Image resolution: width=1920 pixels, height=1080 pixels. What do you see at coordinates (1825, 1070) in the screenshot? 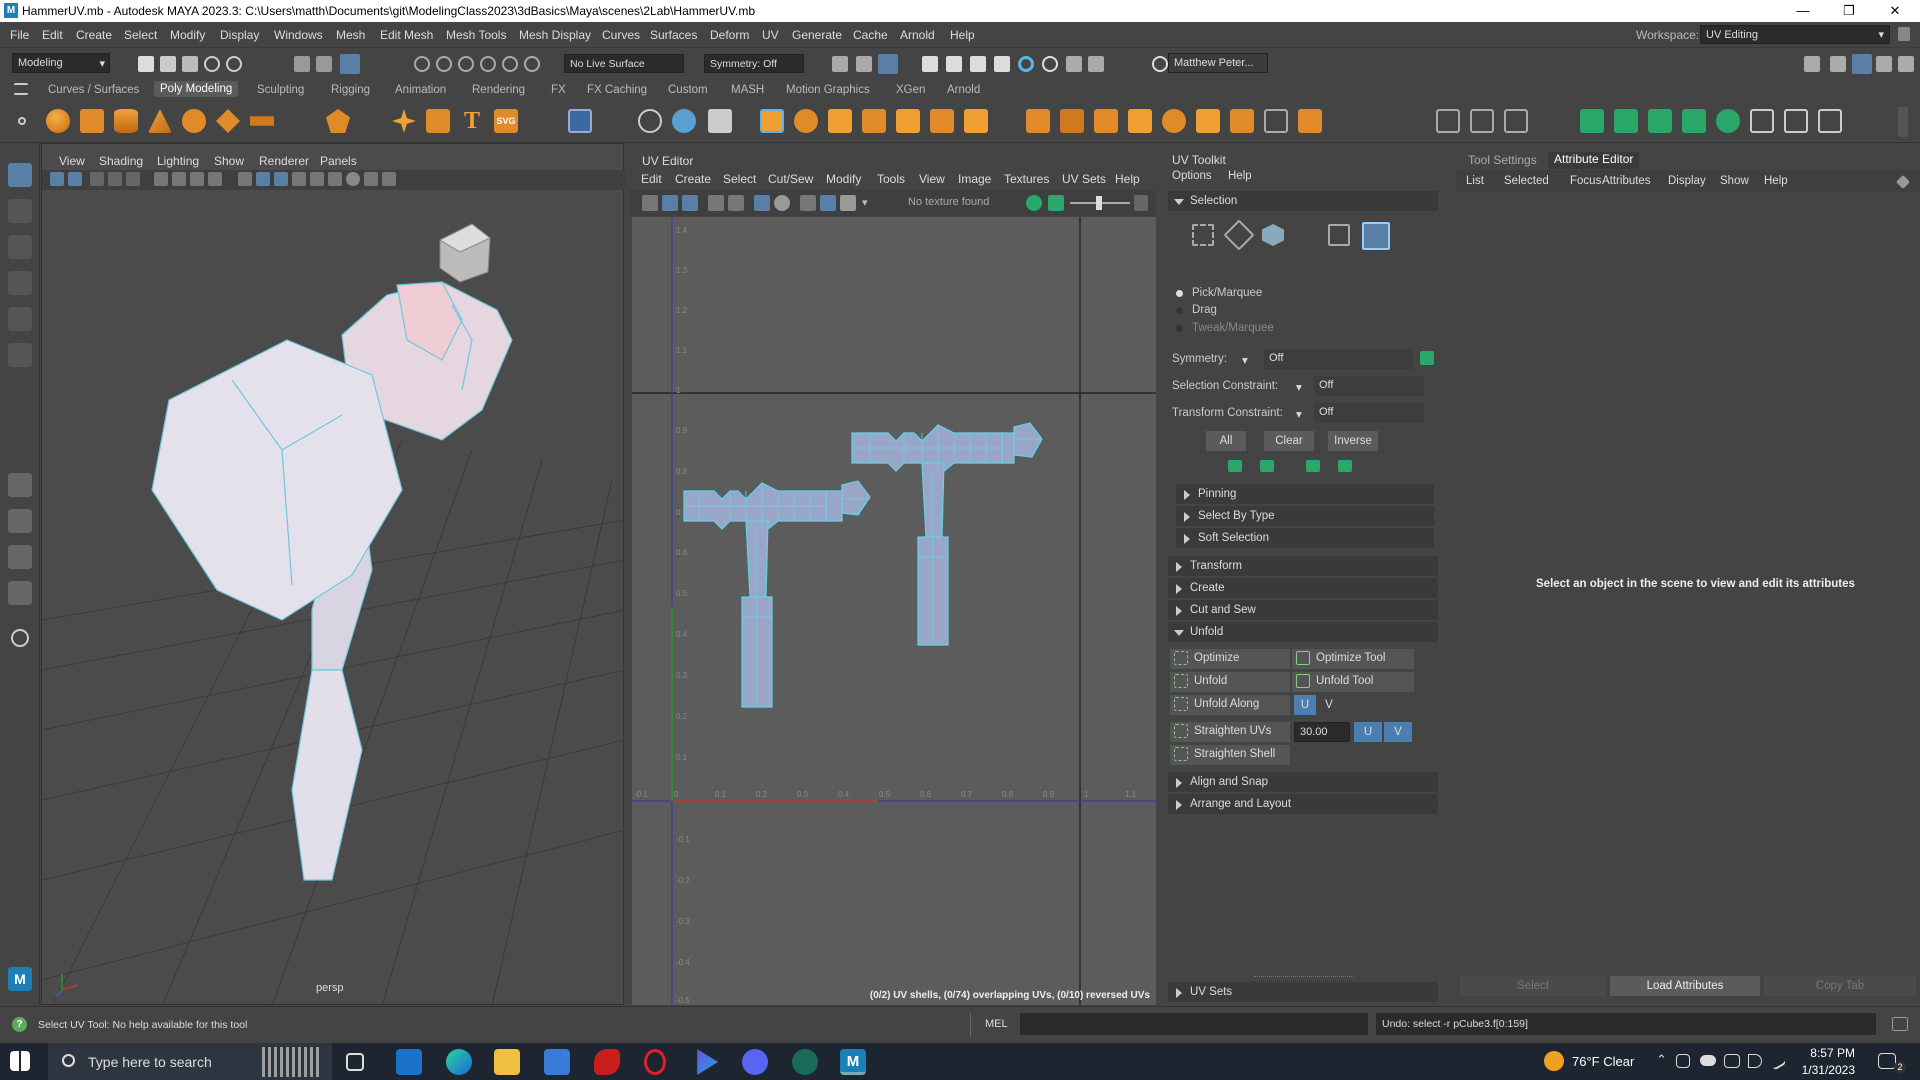
I see `clock-date: 1/31/2023` at bounding box center [1825, 1070].